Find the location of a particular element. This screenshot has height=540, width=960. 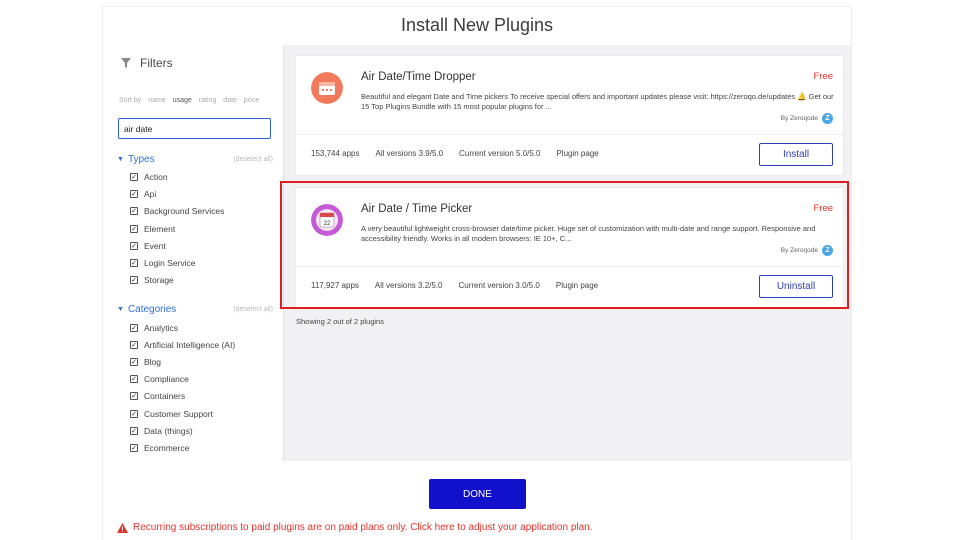

sort-option-price: price is located at coordinates (251, 100).